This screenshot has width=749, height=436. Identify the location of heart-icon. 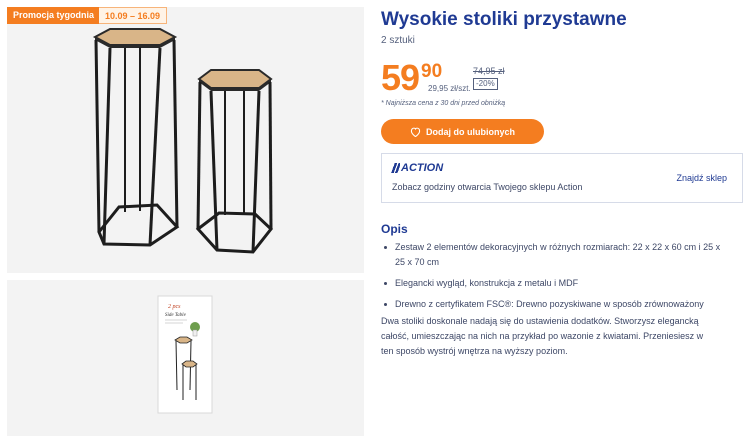
(415, 132).